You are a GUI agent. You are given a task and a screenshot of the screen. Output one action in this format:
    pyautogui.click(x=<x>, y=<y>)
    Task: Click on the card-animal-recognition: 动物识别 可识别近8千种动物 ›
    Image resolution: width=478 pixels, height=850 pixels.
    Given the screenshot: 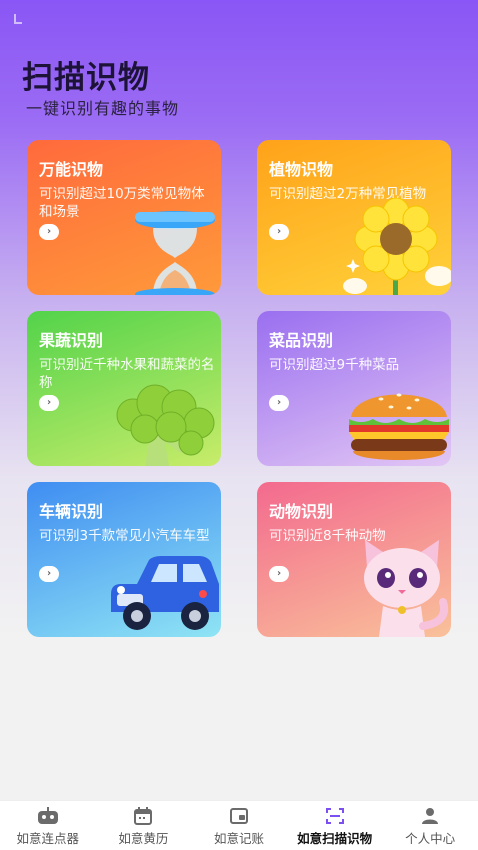 What is the action you would take?
    pyautogui.click(x=354, y=559)
    